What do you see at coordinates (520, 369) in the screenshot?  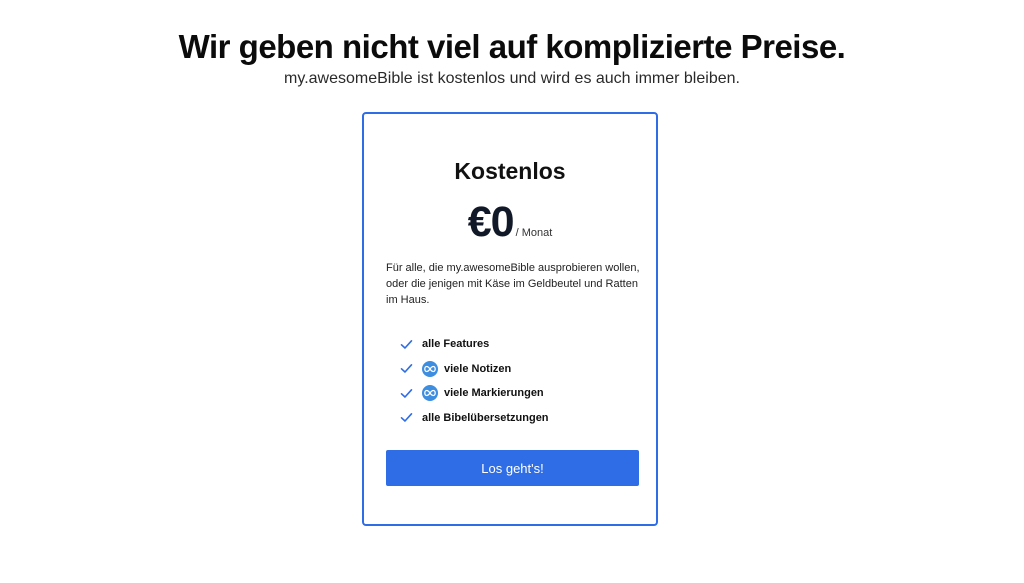 I see `feature-item-notes: viele Notizen` at bounding box center [520, 369].